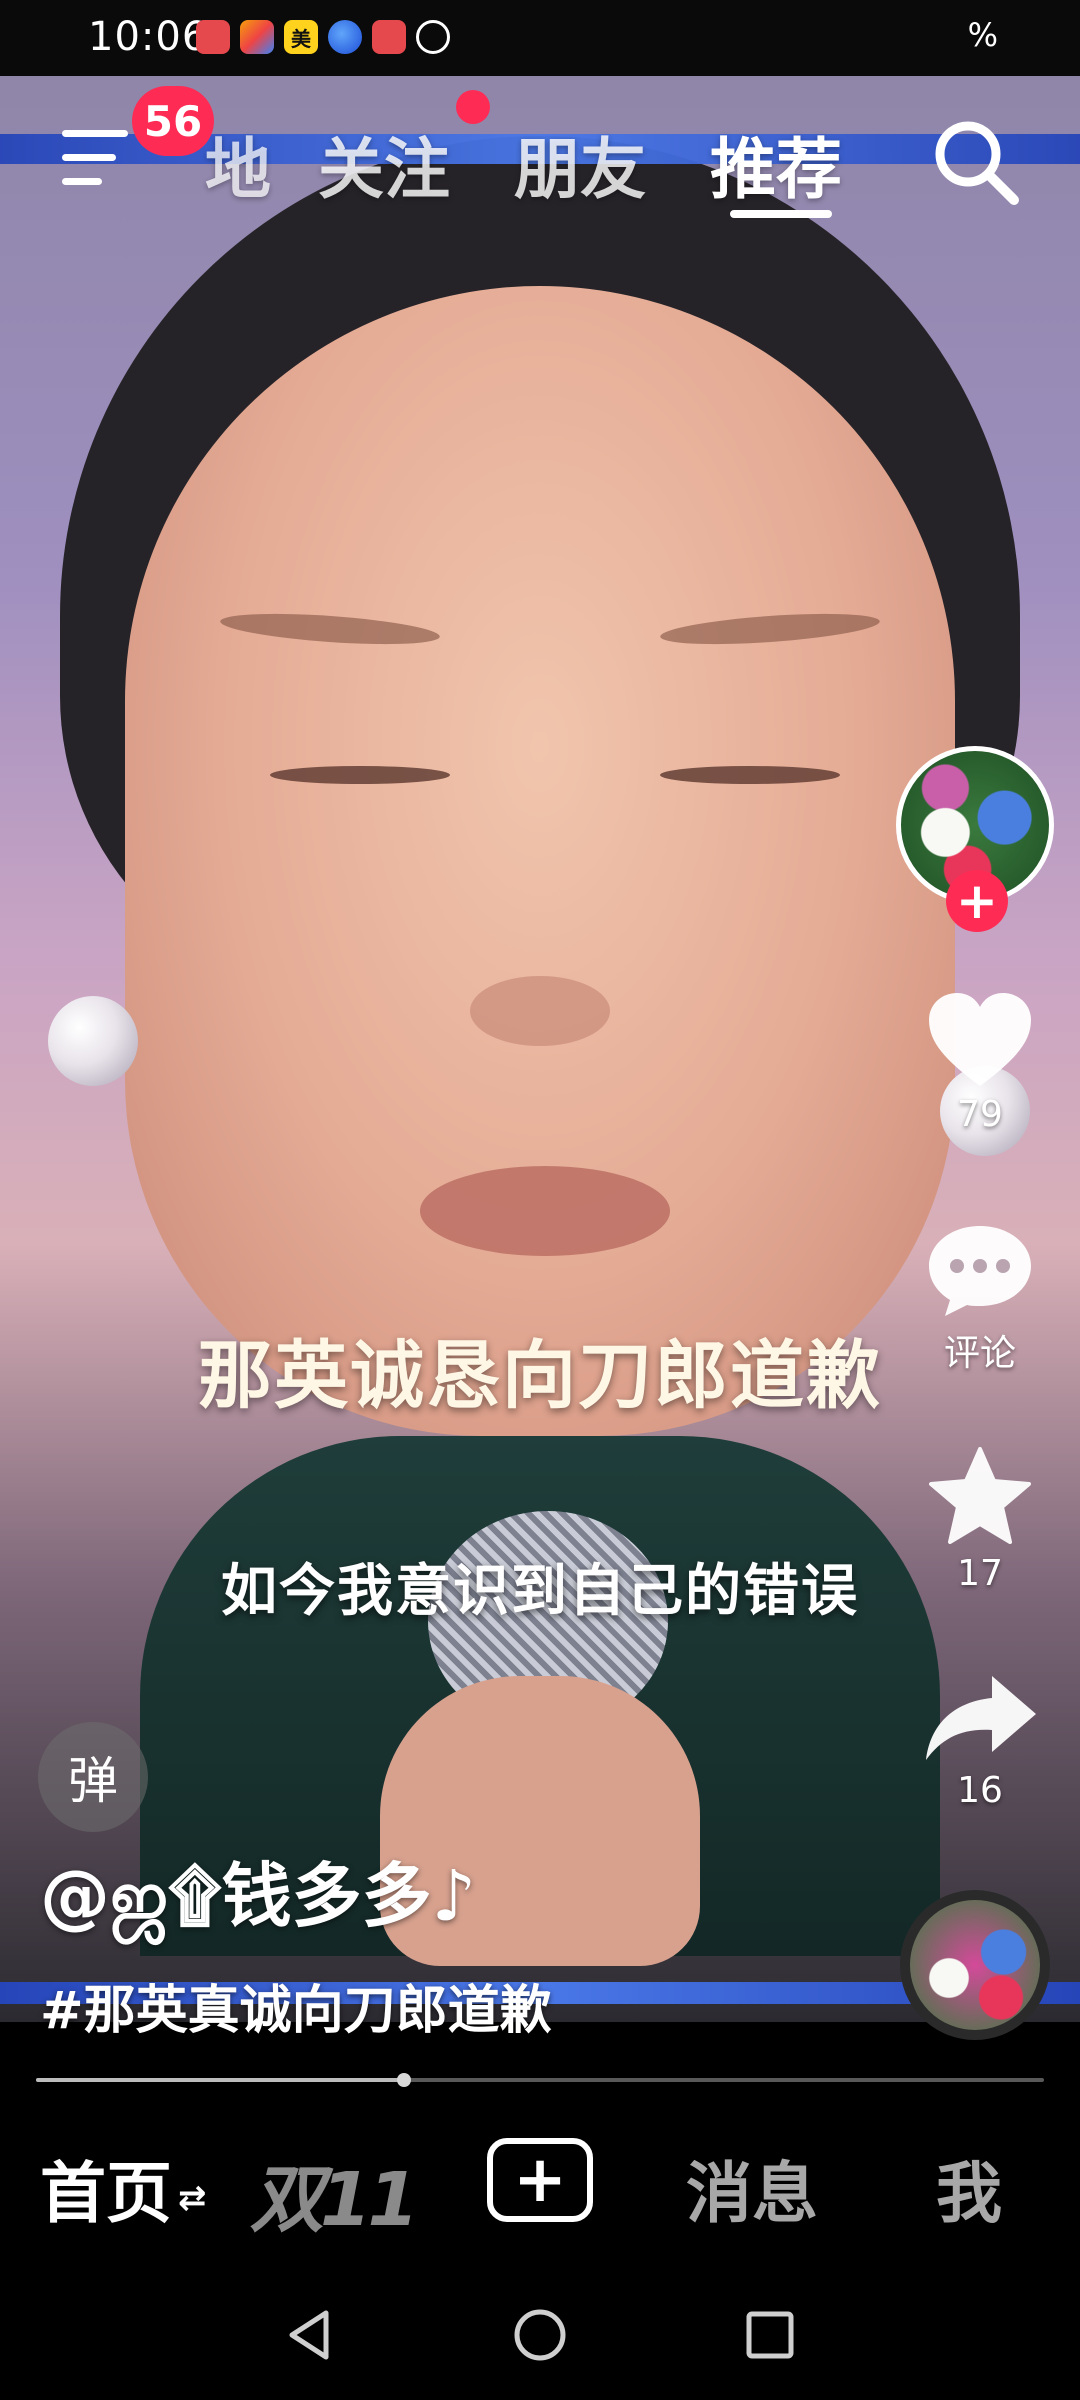 This screenshot has width=1080, height=2400. What do you see at coordinates (540, 38) in the screenshot?
I see `status-bar: 10:06 美 %` at bounding box center [540, 38].